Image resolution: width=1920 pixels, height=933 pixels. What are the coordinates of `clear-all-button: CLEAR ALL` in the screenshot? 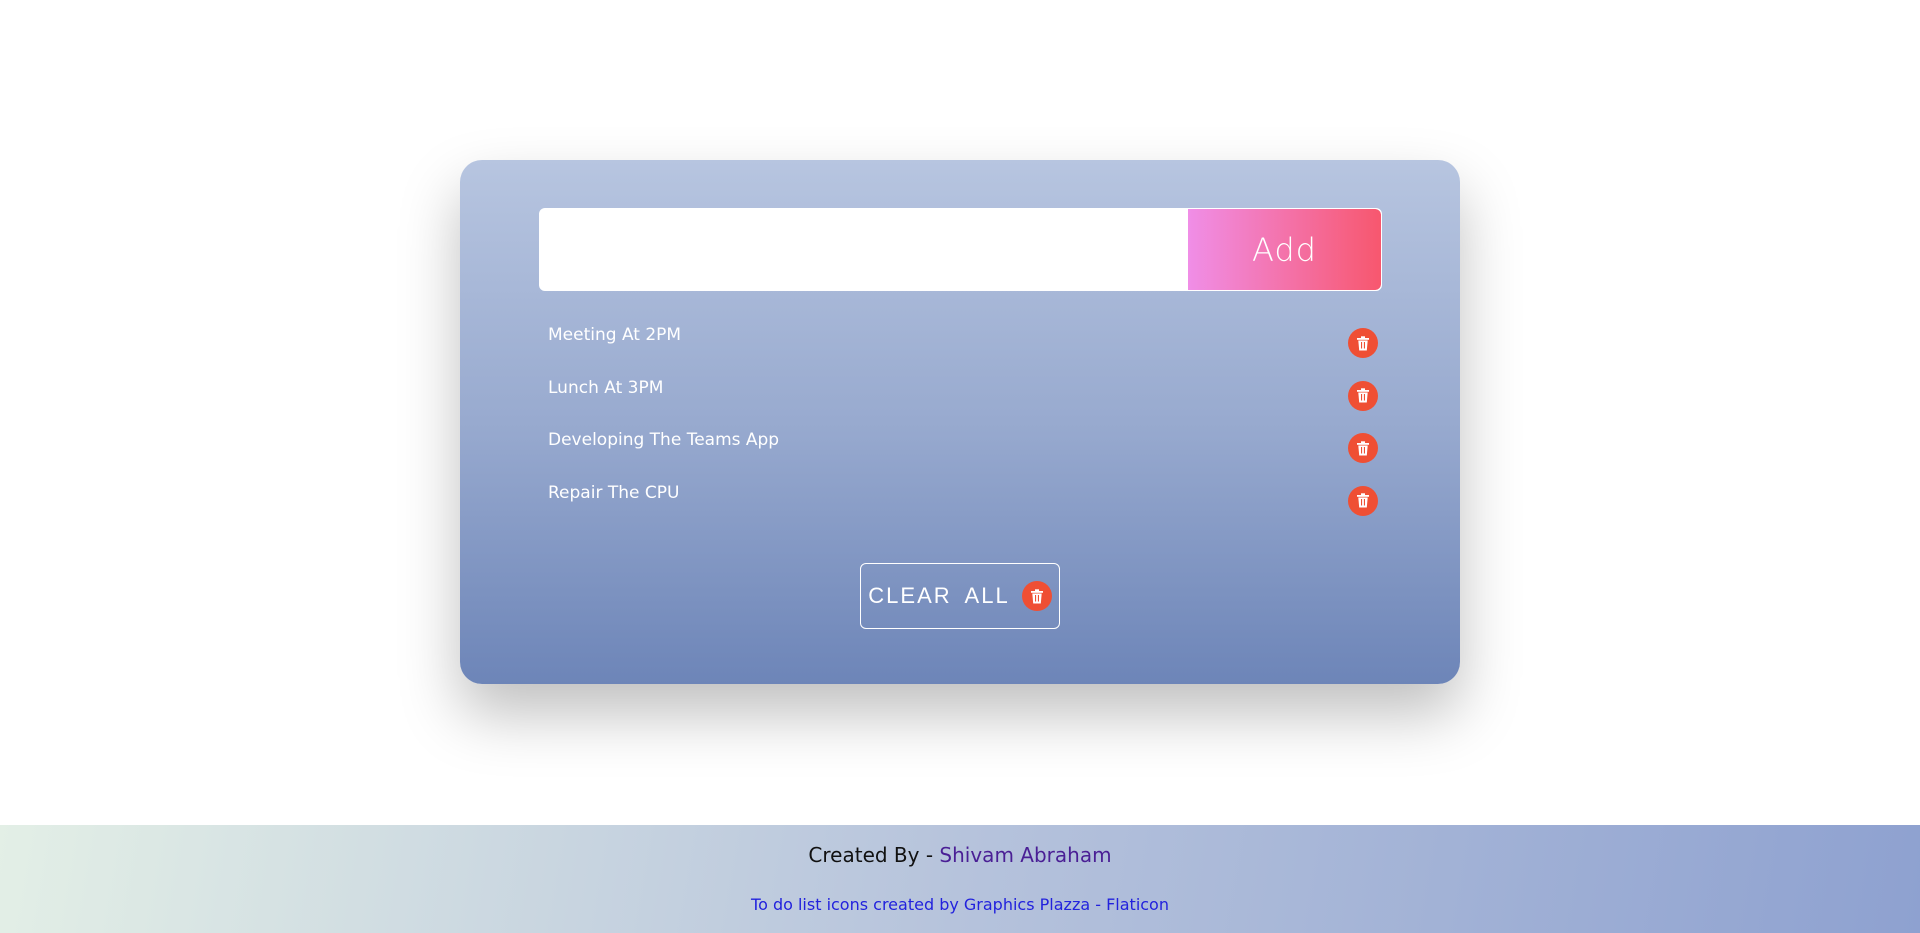 It's located at (960, 596).